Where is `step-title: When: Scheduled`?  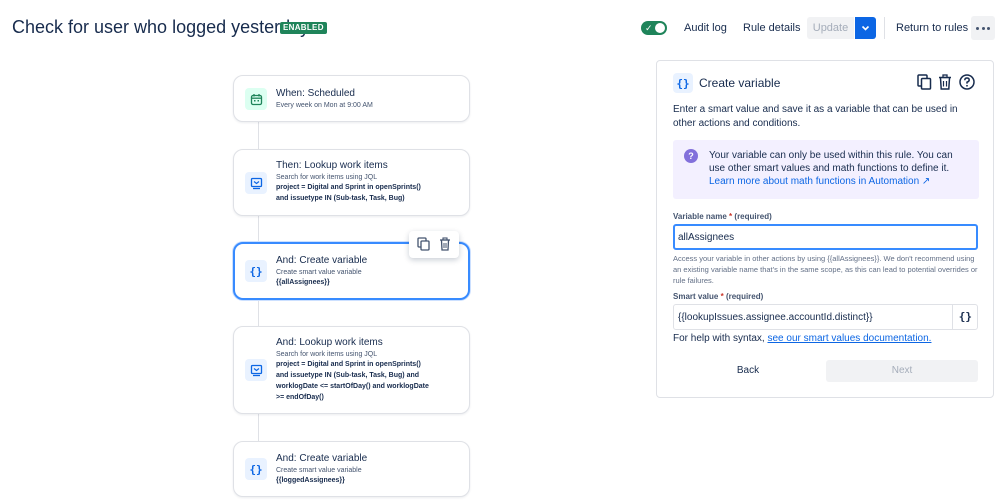
step-title: When: Scheduled is located at coordinates (315, 93).